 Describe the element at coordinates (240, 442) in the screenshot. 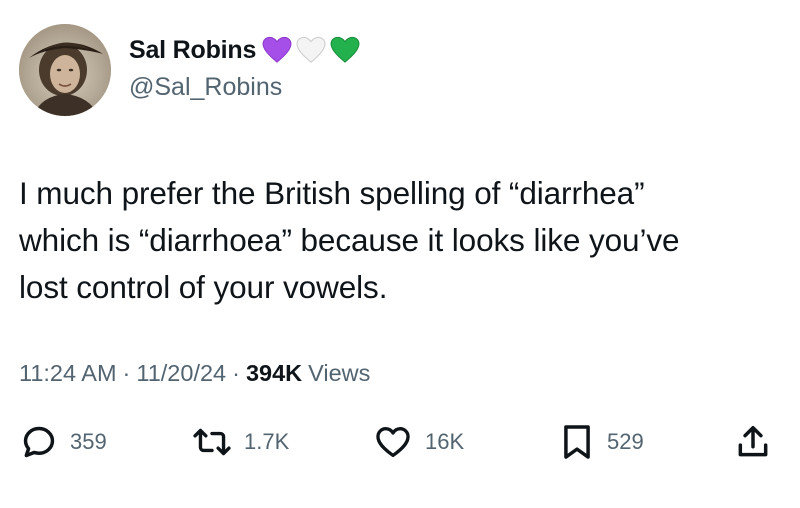

I see `repost-button: 1.7K` at that location.